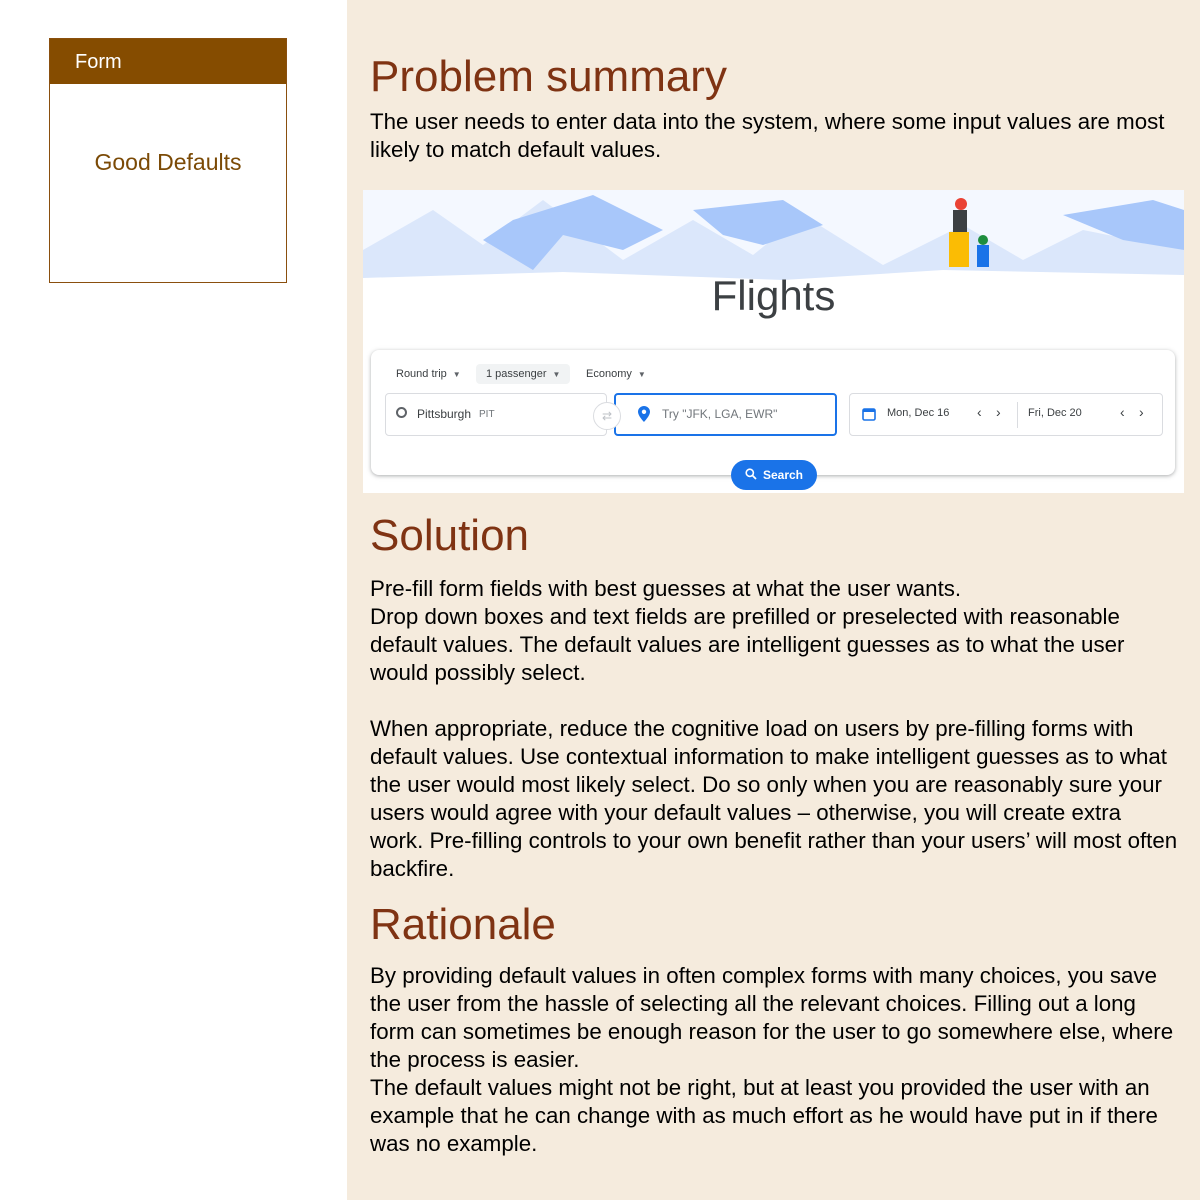 The width and height of the screenshot is (1200, 1200). What do you see at coordinates (523, 374) in the screenshot?
I see `passengers-dropdown: 1 passenger ▼` at bounding box center [523, 374].